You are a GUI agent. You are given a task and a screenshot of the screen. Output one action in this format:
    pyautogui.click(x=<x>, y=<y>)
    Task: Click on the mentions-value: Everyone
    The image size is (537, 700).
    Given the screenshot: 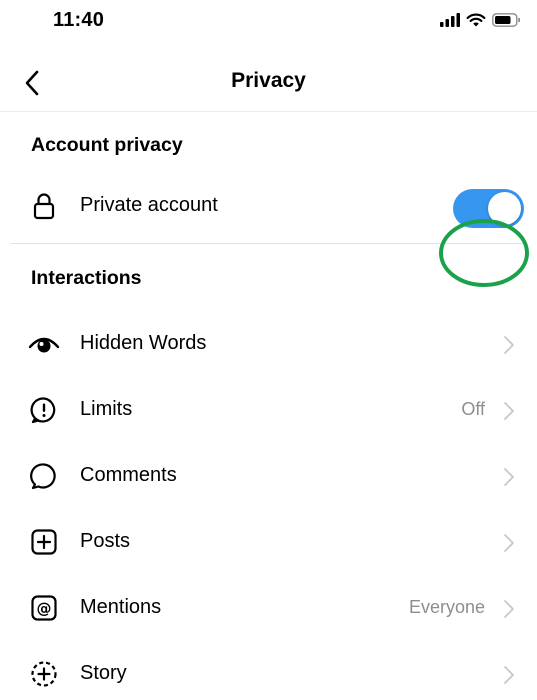 What is the action you would take?
    pyautogui.click(x=446, y=607)
    